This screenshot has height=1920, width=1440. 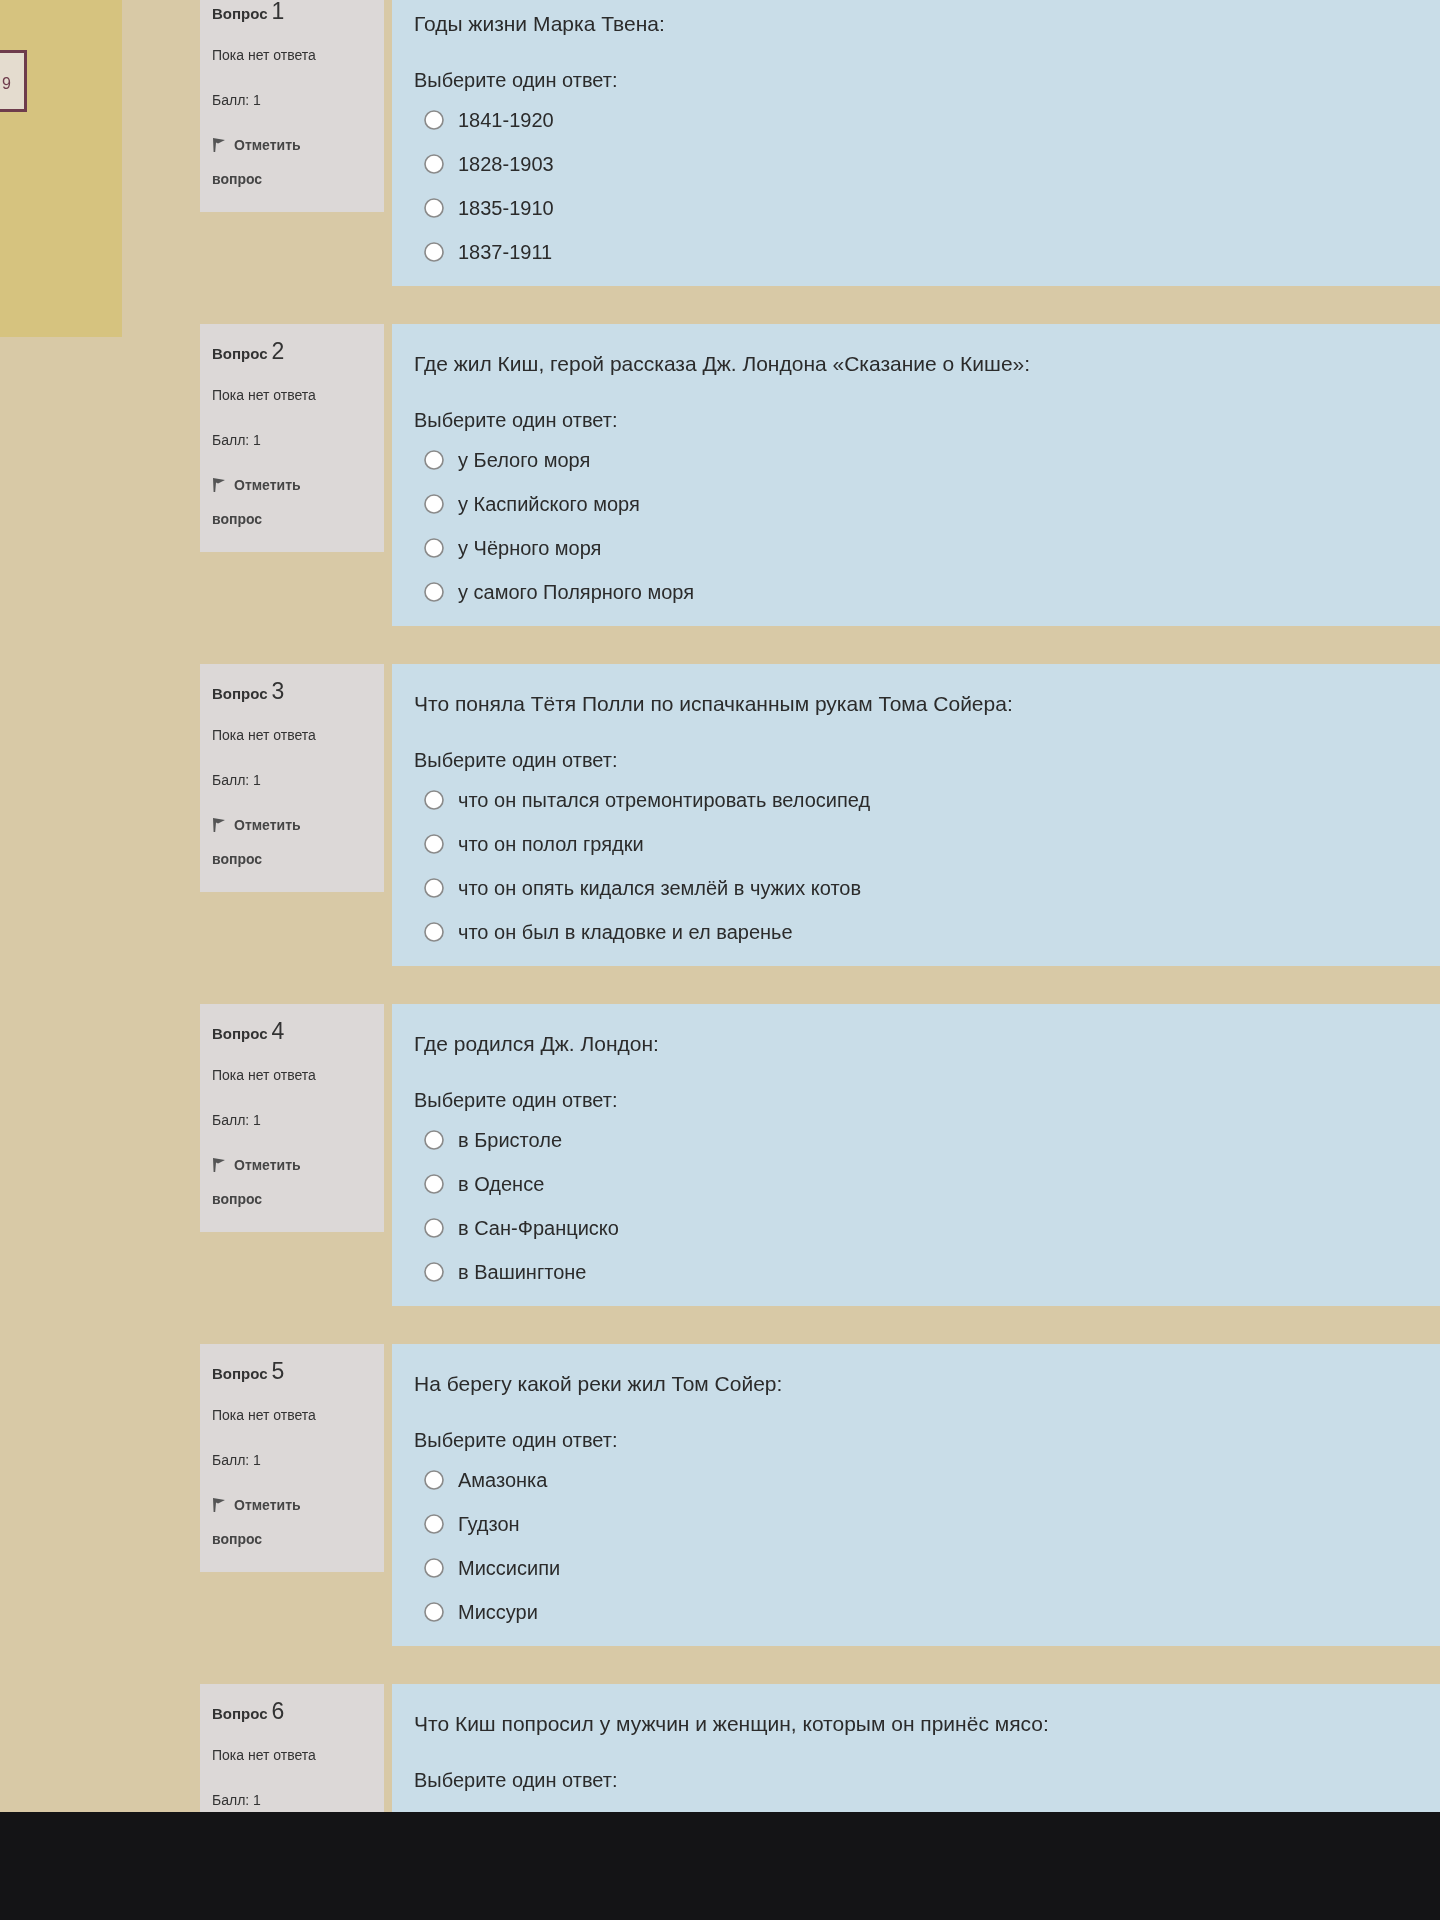 I want to click on answer-option-label: у Чёрного моря, so click(x=530, y=548).